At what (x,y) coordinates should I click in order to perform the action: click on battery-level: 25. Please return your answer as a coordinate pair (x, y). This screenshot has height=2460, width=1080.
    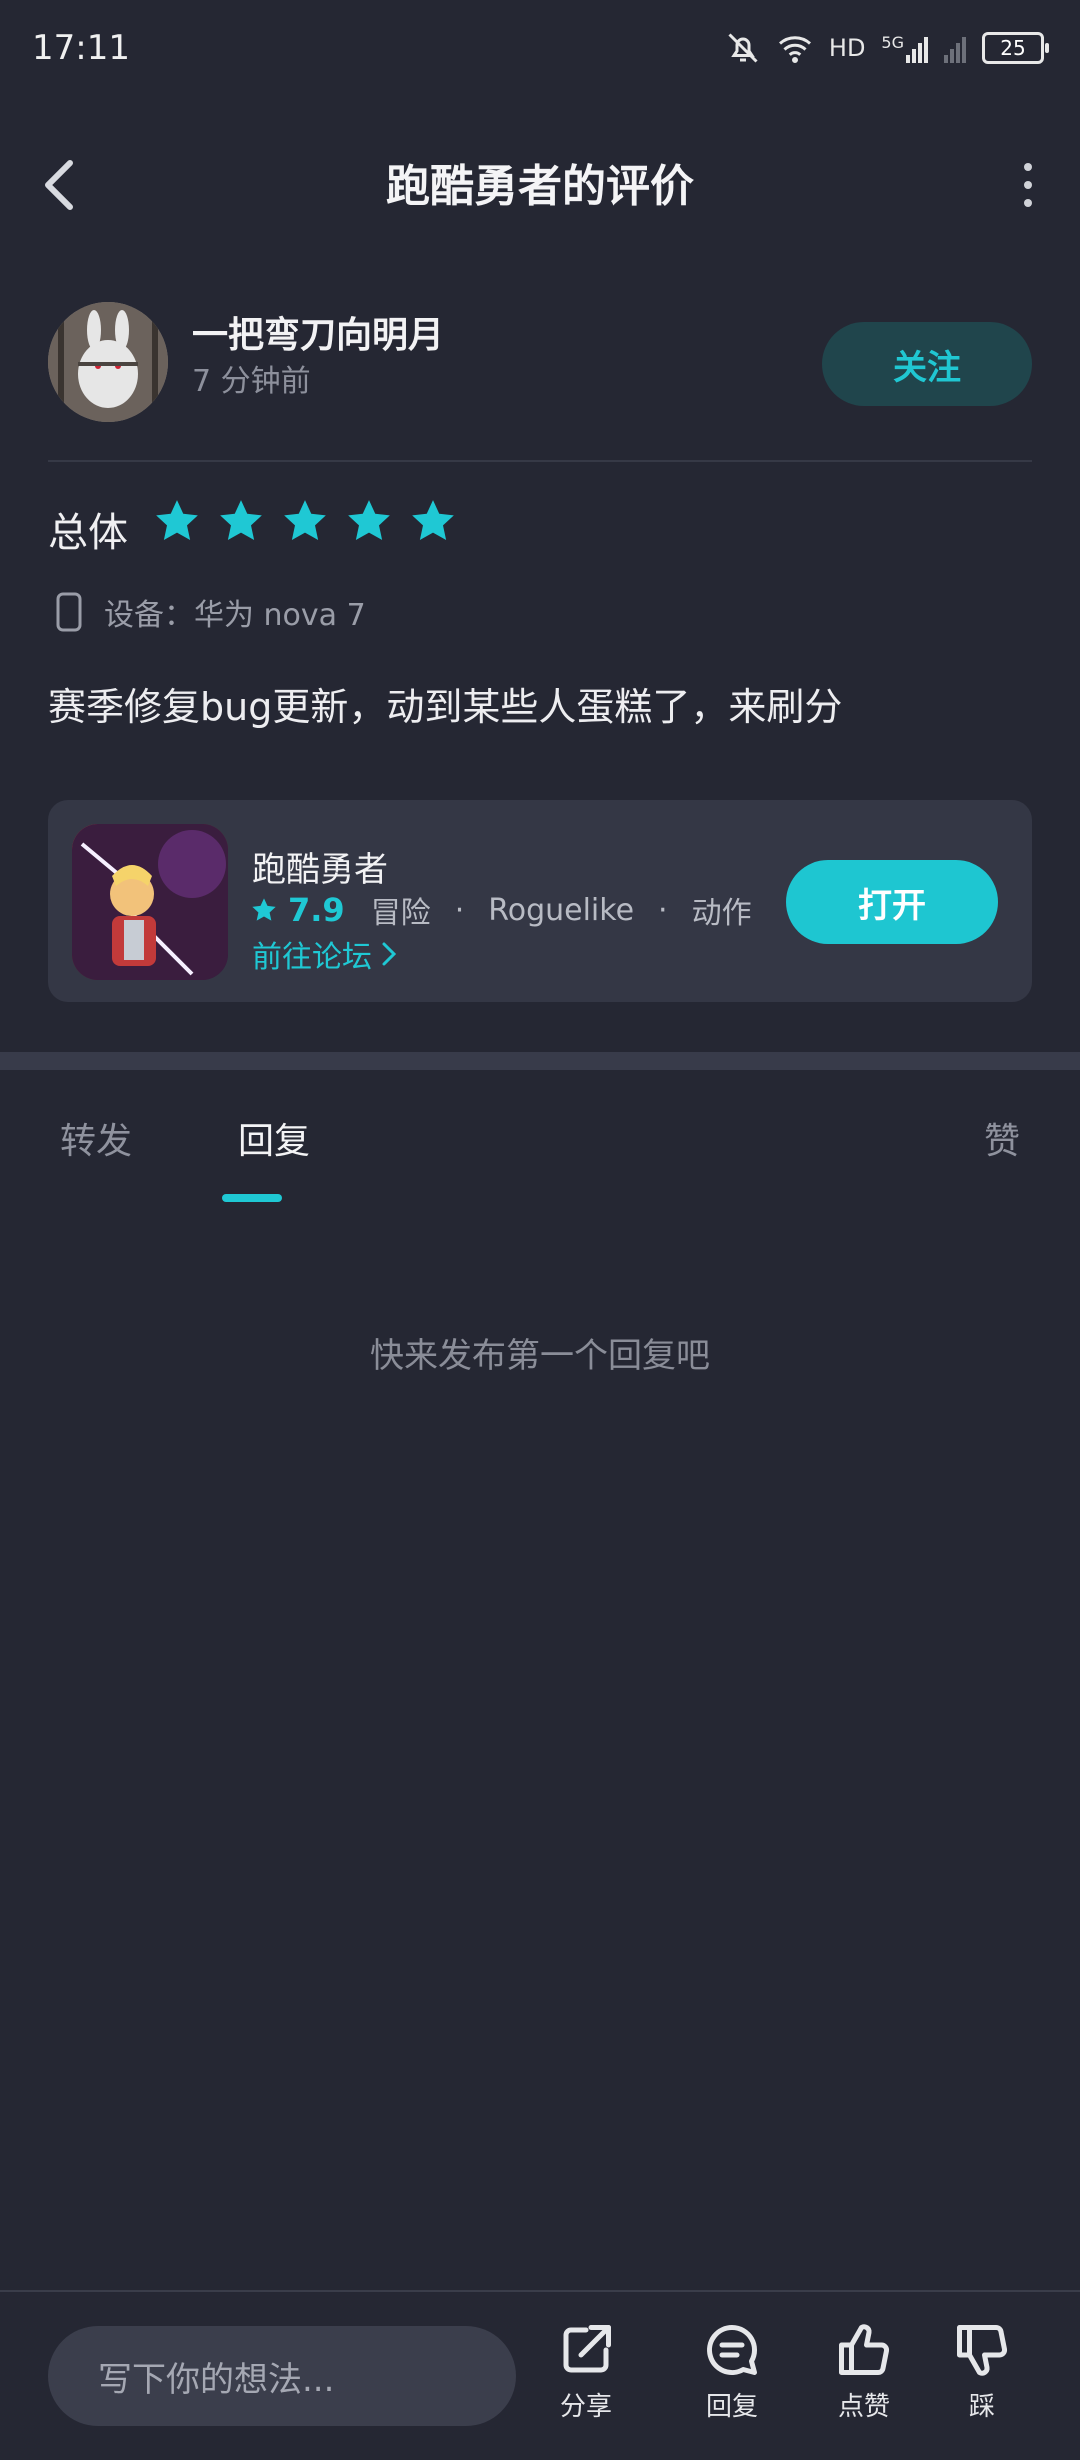
    Looking at the image, I should click on (1013, 48).